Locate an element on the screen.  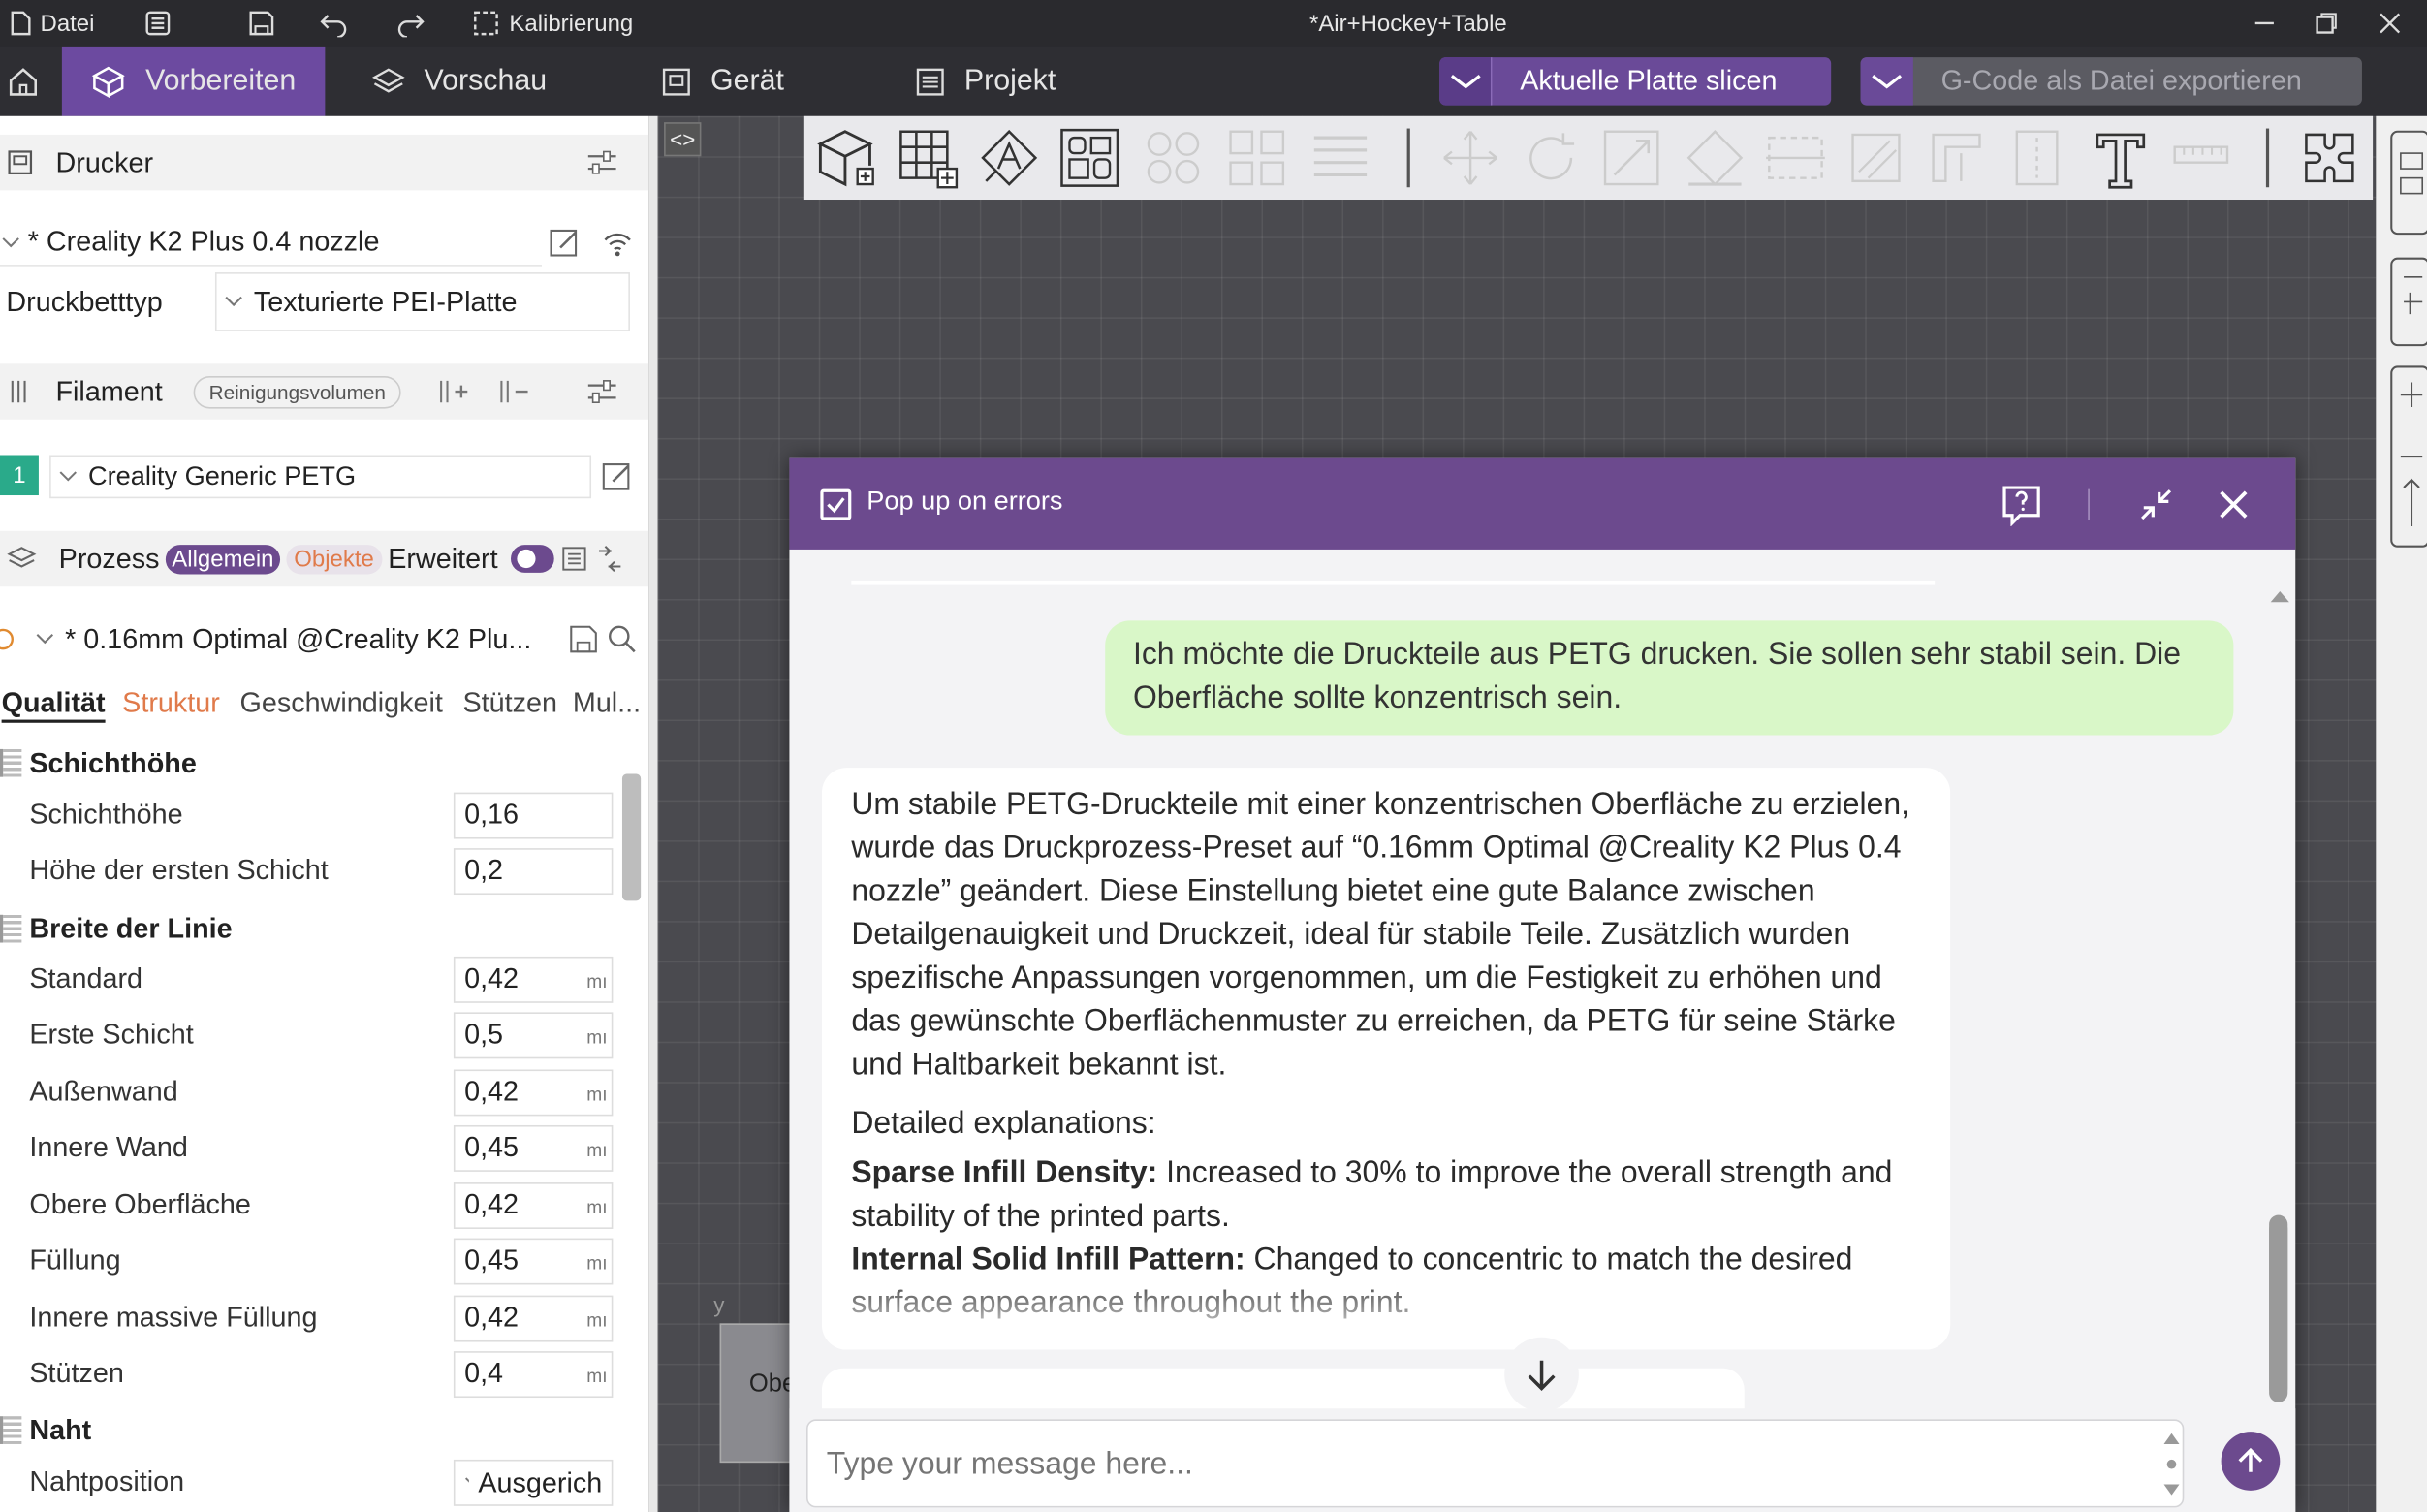
filament-section-header: Filament Reinigungsvolumen is located at coordinates (324, 391).